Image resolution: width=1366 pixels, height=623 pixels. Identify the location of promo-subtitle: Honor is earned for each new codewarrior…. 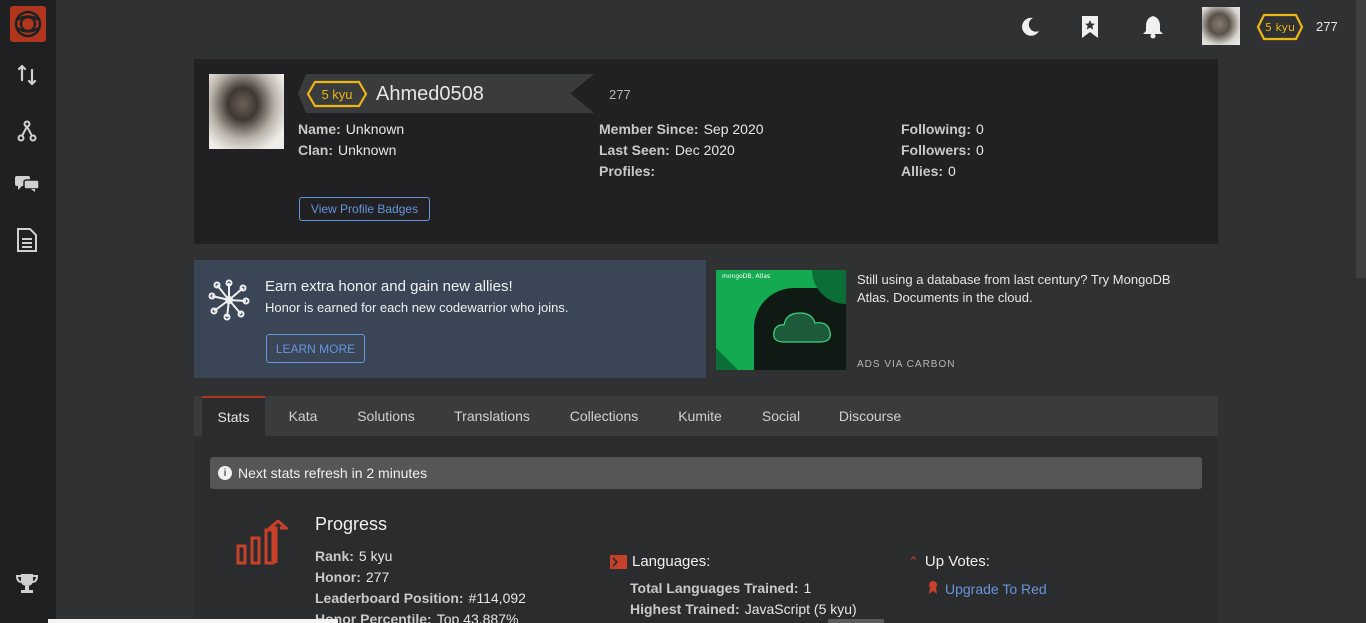
(417, 307).